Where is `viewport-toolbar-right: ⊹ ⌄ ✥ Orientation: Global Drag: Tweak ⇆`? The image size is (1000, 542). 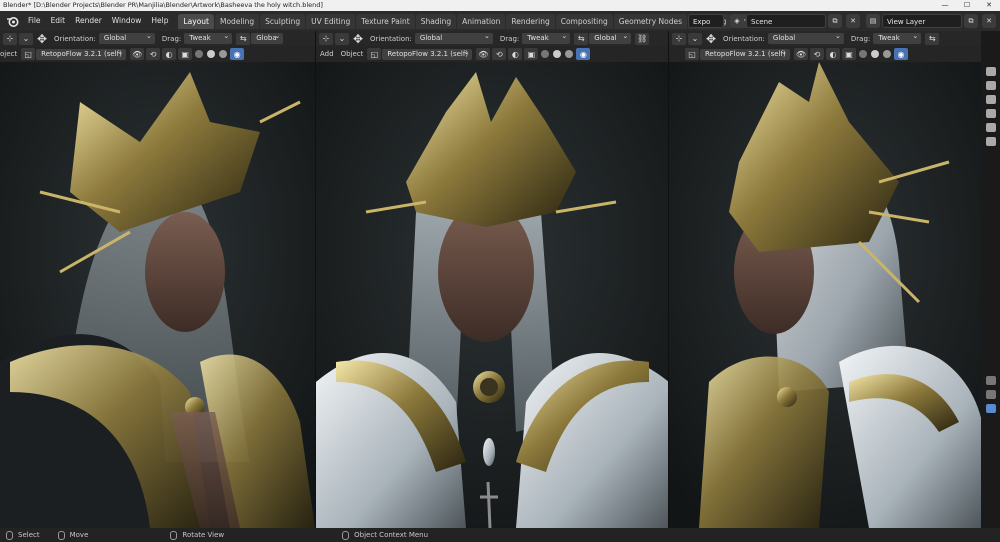
viewport-toolbar-right: ⊹ ⌄ ✥ Orientation: Global Drag: Tweak ⇆ is located at coordinates (825, 38).